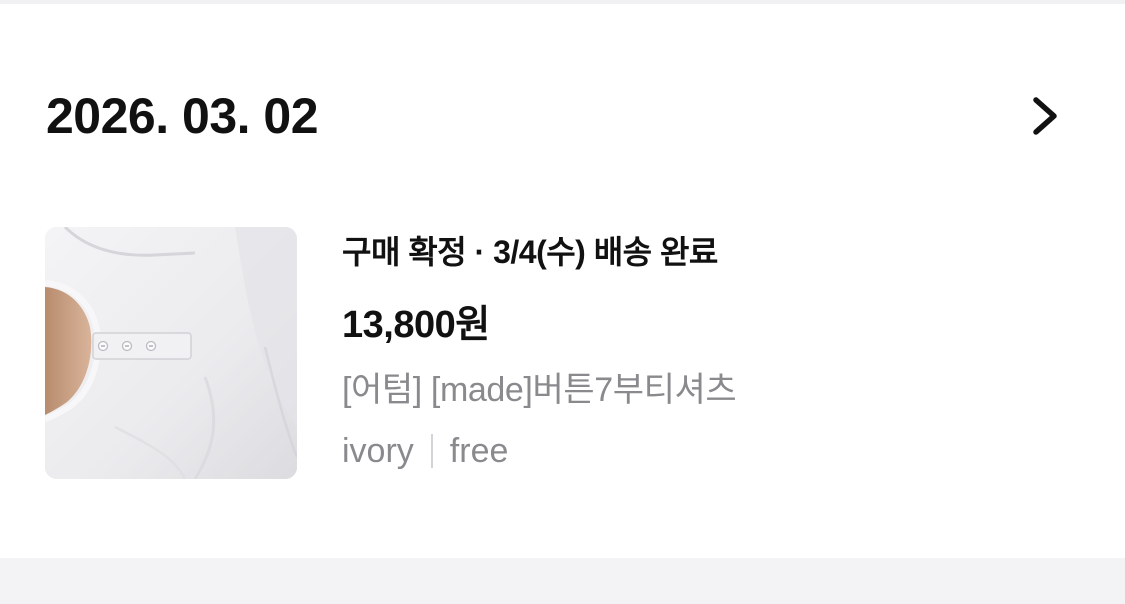 The height and width of the screenshot is (604, 1125). I want to click on option-color: ivory, so click(378, 451).